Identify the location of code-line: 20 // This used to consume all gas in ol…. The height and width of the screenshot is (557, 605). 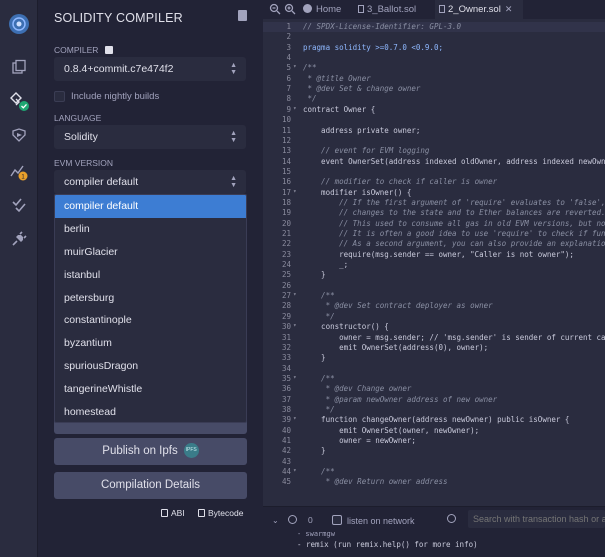
(434, 224).